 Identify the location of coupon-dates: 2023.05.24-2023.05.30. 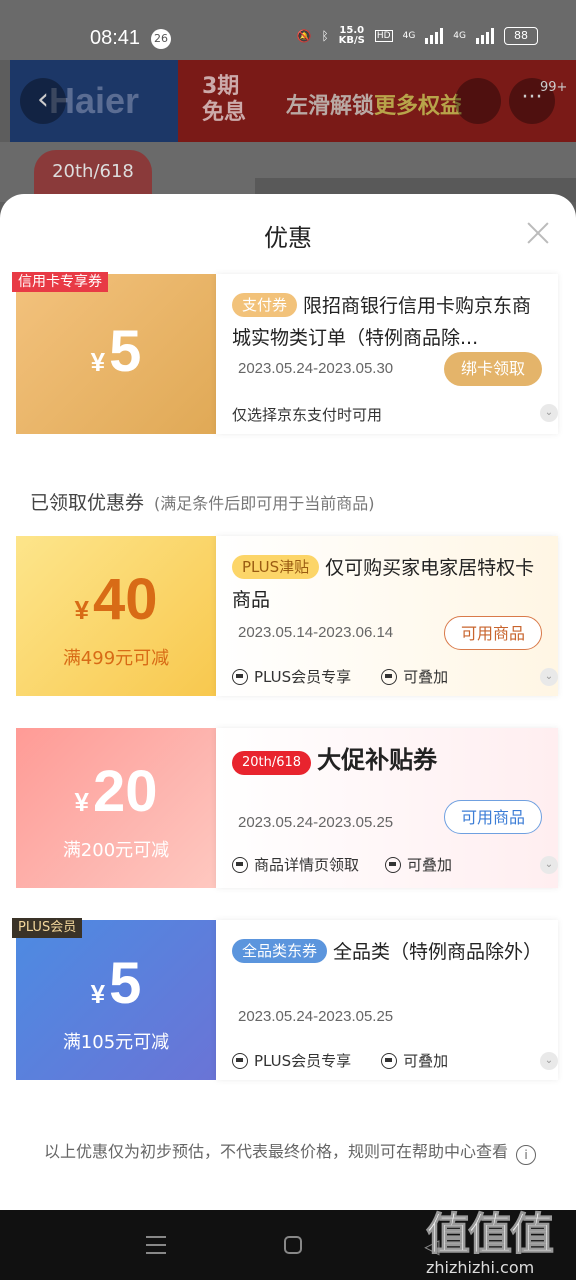
(316, 368).